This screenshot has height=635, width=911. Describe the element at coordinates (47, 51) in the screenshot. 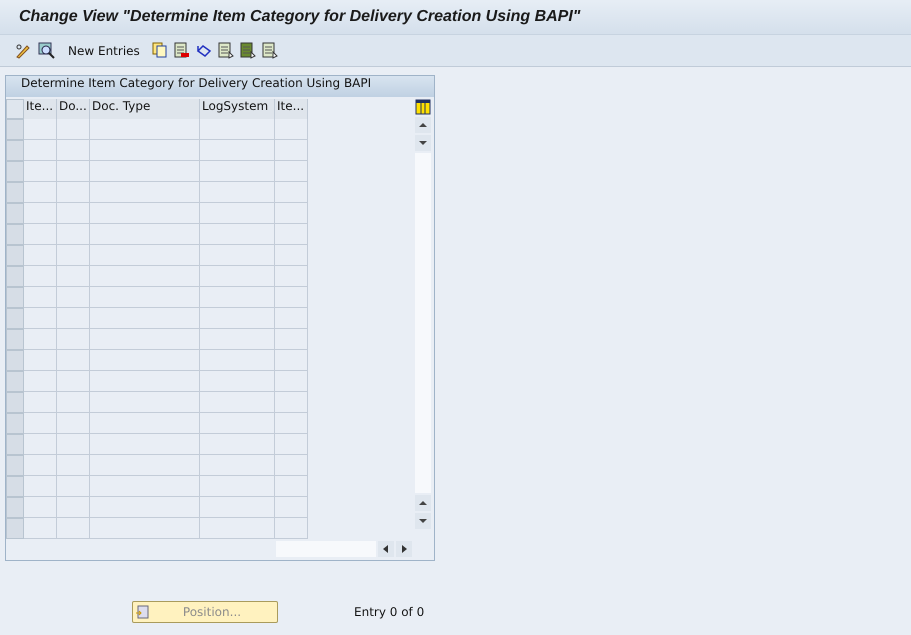

I see `magnifier-icon` at that location.